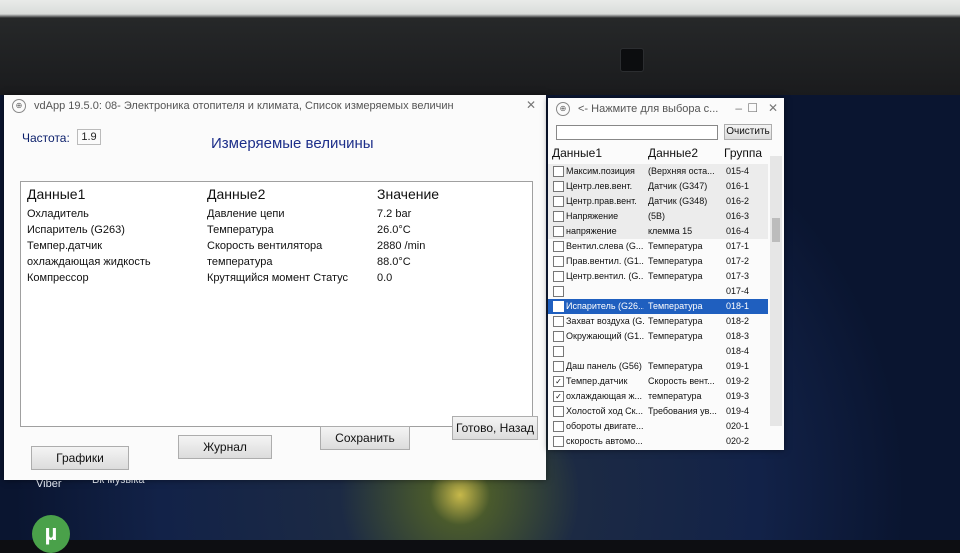  What do you see at coordinates (225, 447) in the screenshot?
I see `journal-button: Журнал` at bounding box center [225, 447].